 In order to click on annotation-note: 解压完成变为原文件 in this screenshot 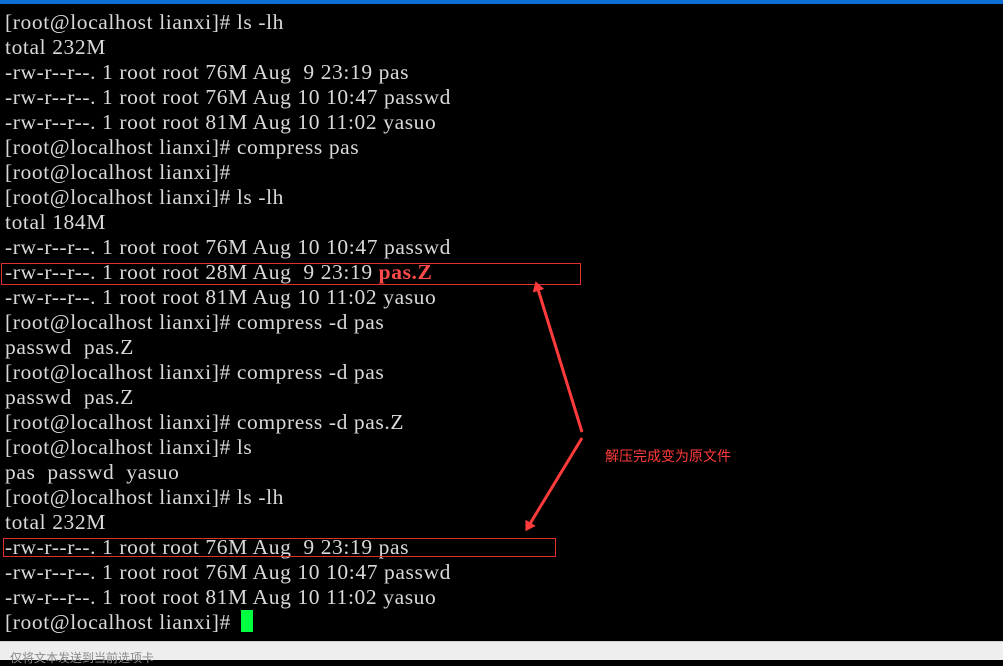, I will do `click(668, 457)`.